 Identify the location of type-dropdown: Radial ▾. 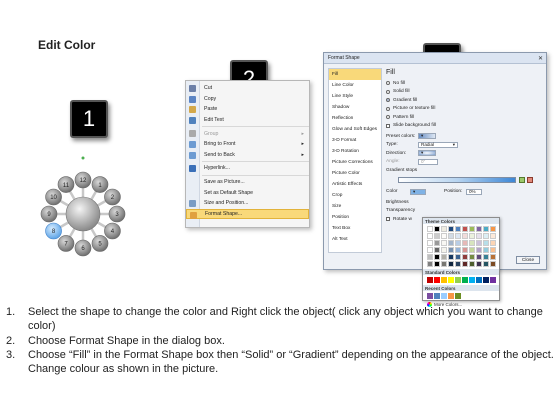
(438, 144).